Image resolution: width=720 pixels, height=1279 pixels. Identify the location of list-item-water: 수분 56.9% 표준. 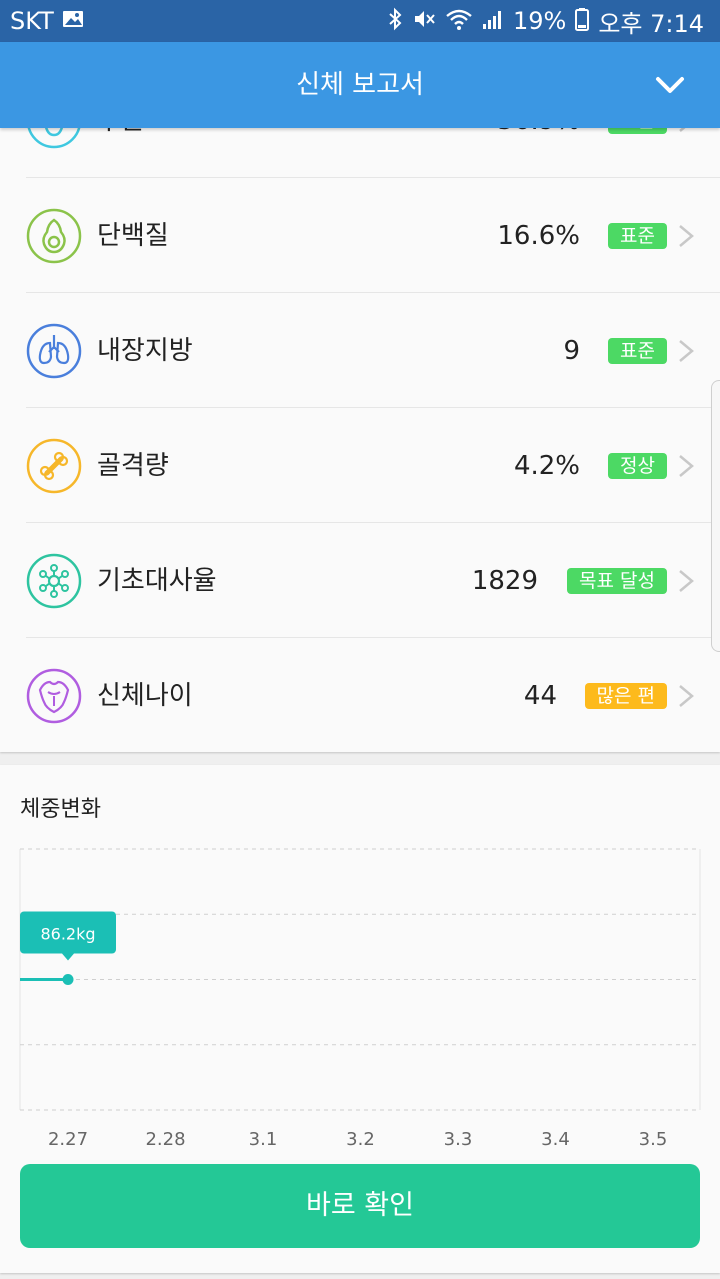
(360, 153).